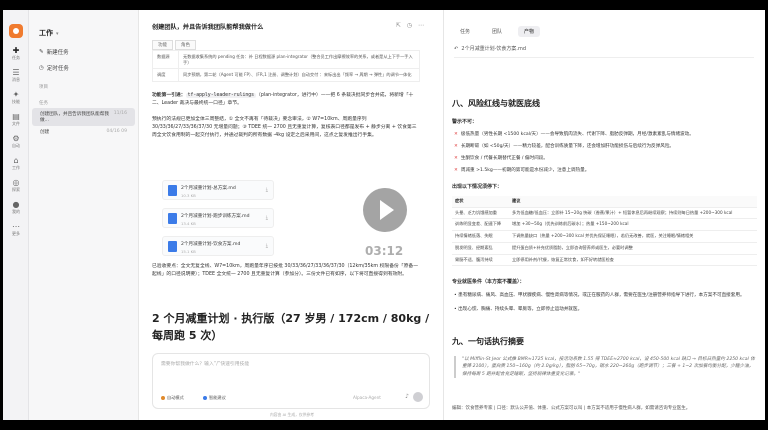 The width and height of the screenshot is (768, 430). Describe the element at coordinates (481, 260) in the screenshot. I see `table-cell: 胃肠不适、腹泻持续` at that location.